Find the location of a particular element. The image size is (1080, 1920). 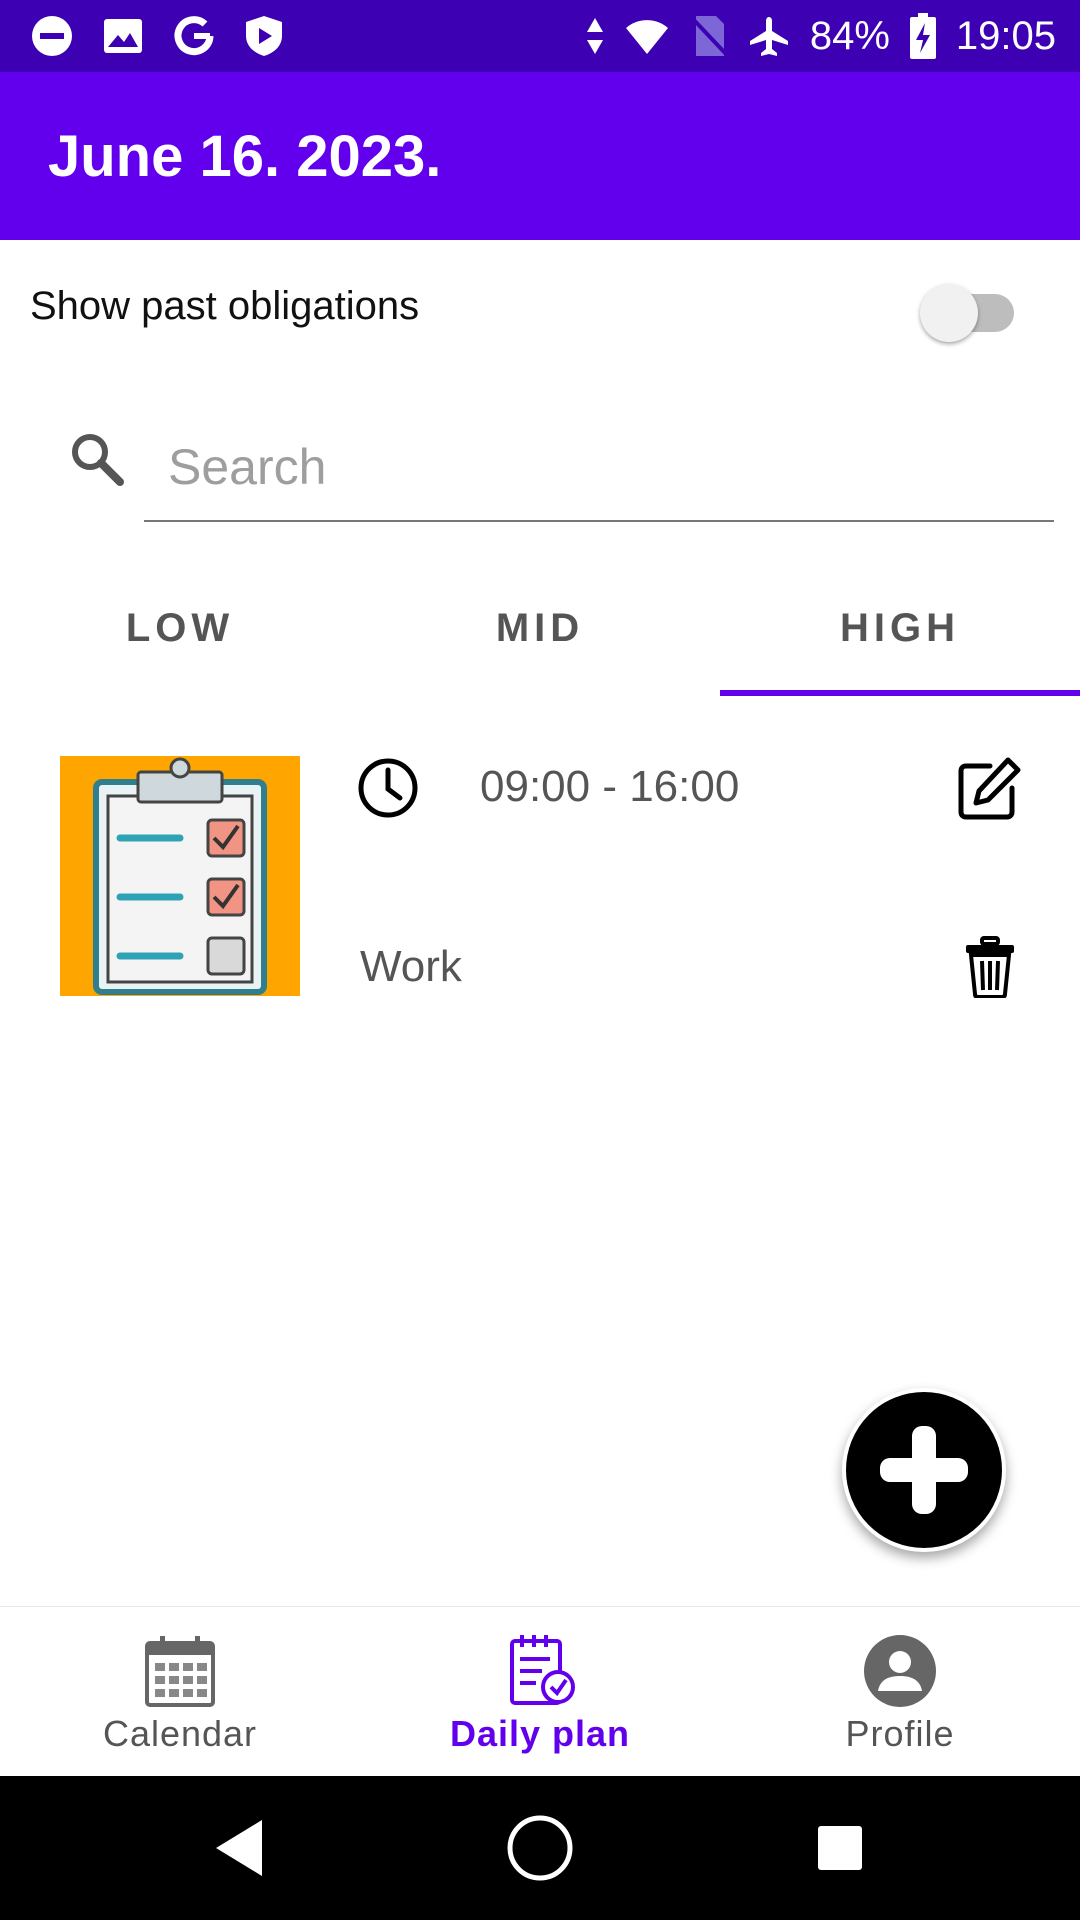

obligation-name: Work is located at coordinates (411, 966).